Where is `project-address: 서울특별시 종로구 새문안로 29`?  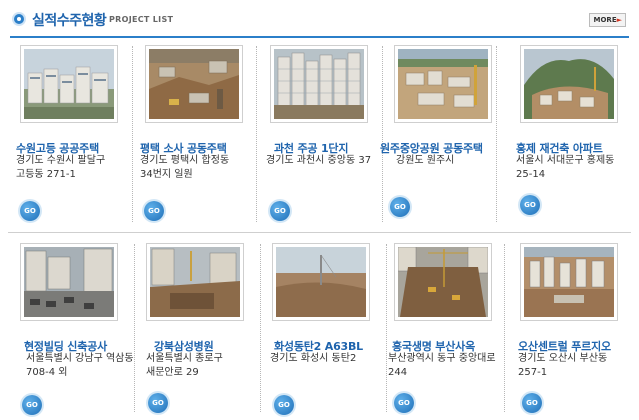 project-address: 서울특별시 종로구 새문안로 29 is located at coordinates (184, 365).